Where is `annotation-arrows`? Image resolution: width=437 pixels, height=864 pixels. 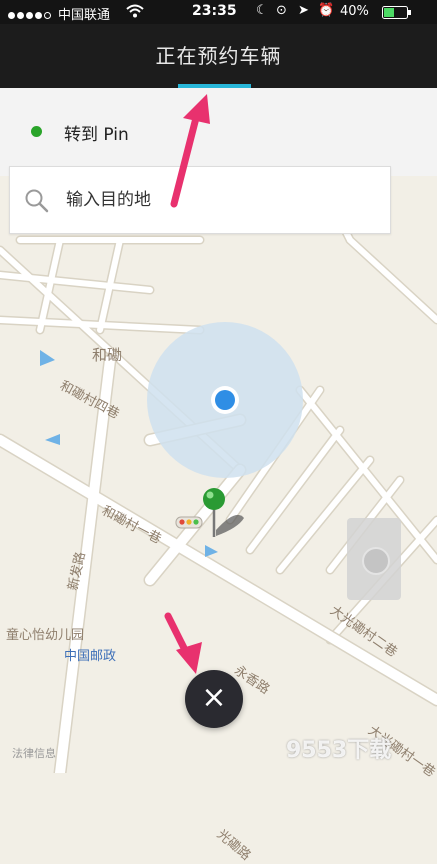
annotation-arrows is located at coordinates (187, 384).